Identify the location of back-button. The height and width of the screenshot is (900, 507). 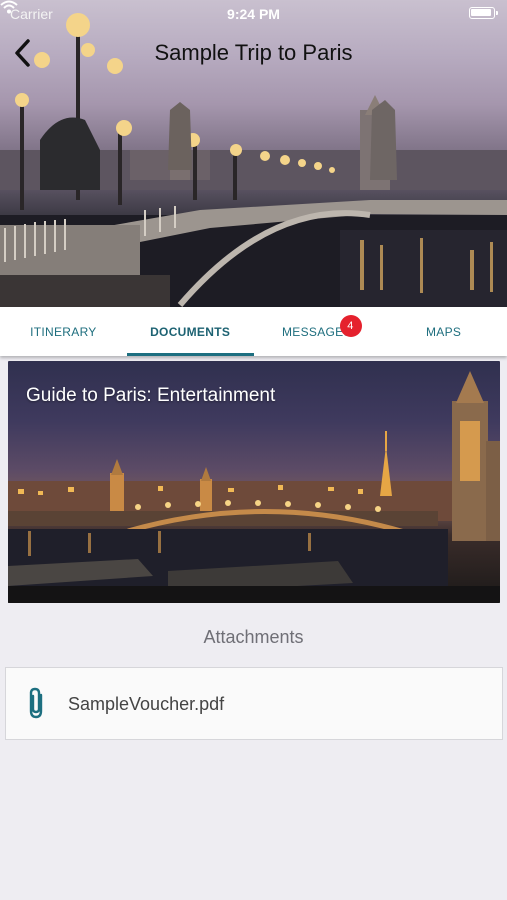
(24, 53).